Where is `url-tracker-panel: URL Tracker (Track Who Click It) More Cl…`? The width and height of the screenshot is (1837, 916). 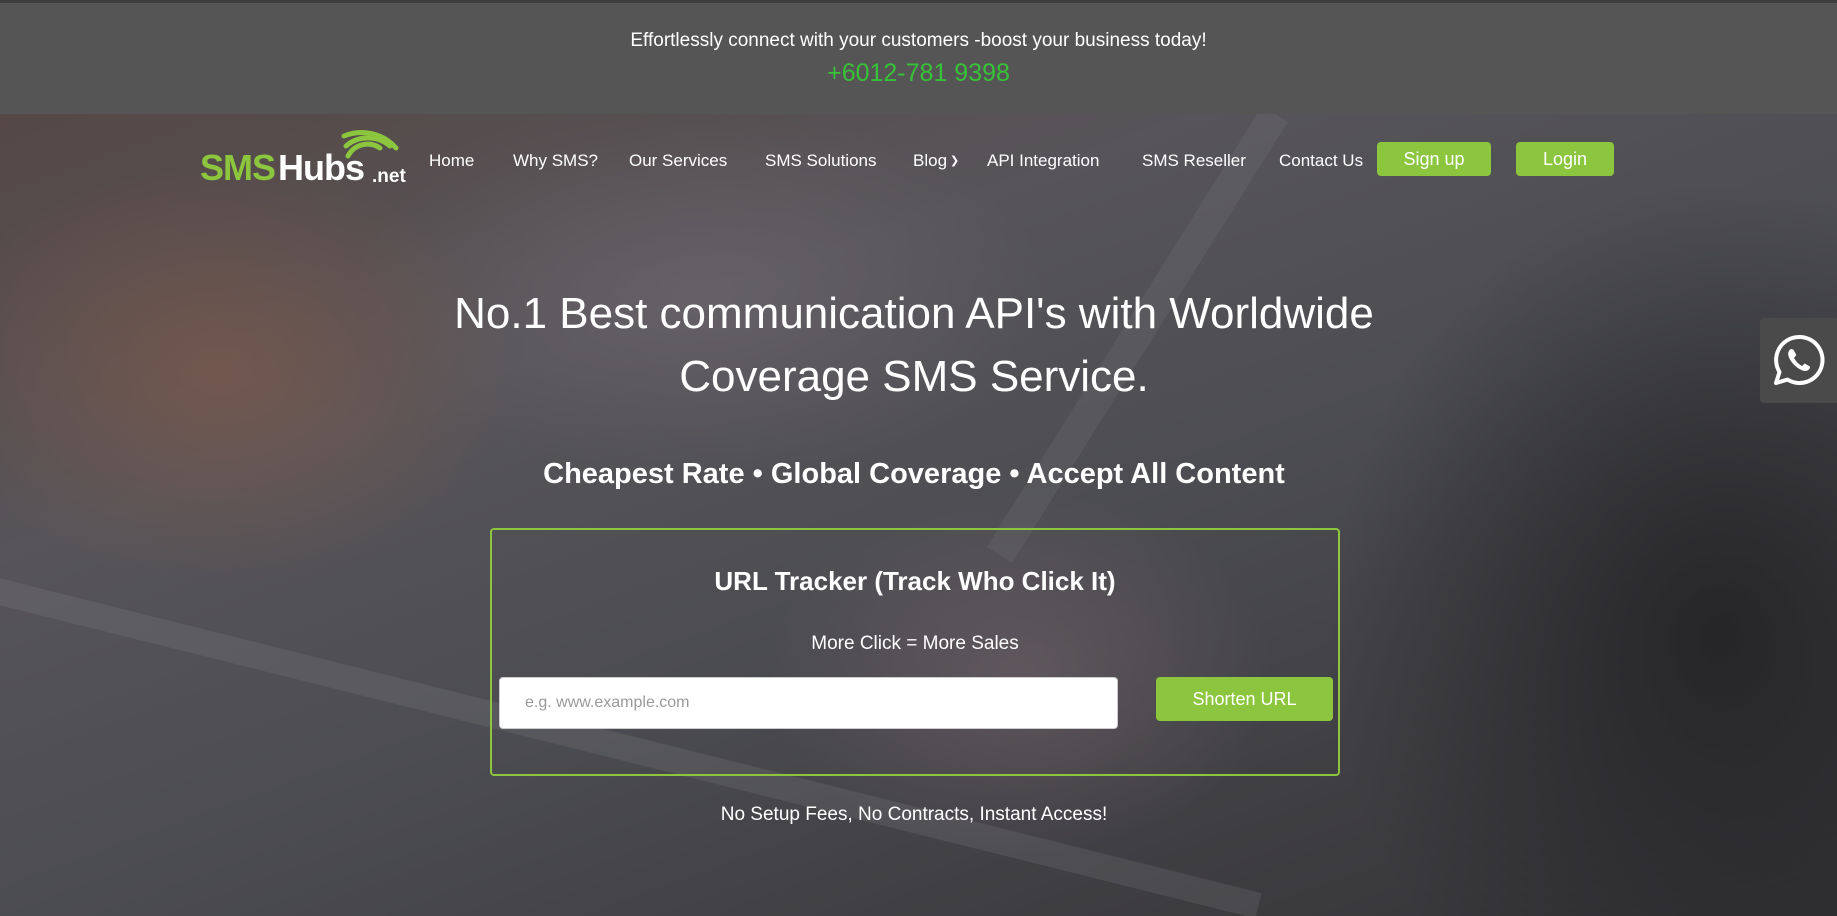
url-tracker-panel: URL Tracker (Track Who Click It) More Cl… is located at coordinates (915, 652).